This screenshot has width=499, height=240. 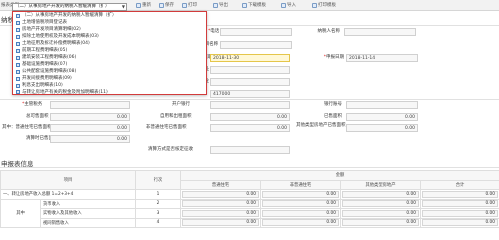 I want to click on dropdown-option: 与转让房地产有关的税金及附加明细表(11), so click(x=62, y=93).